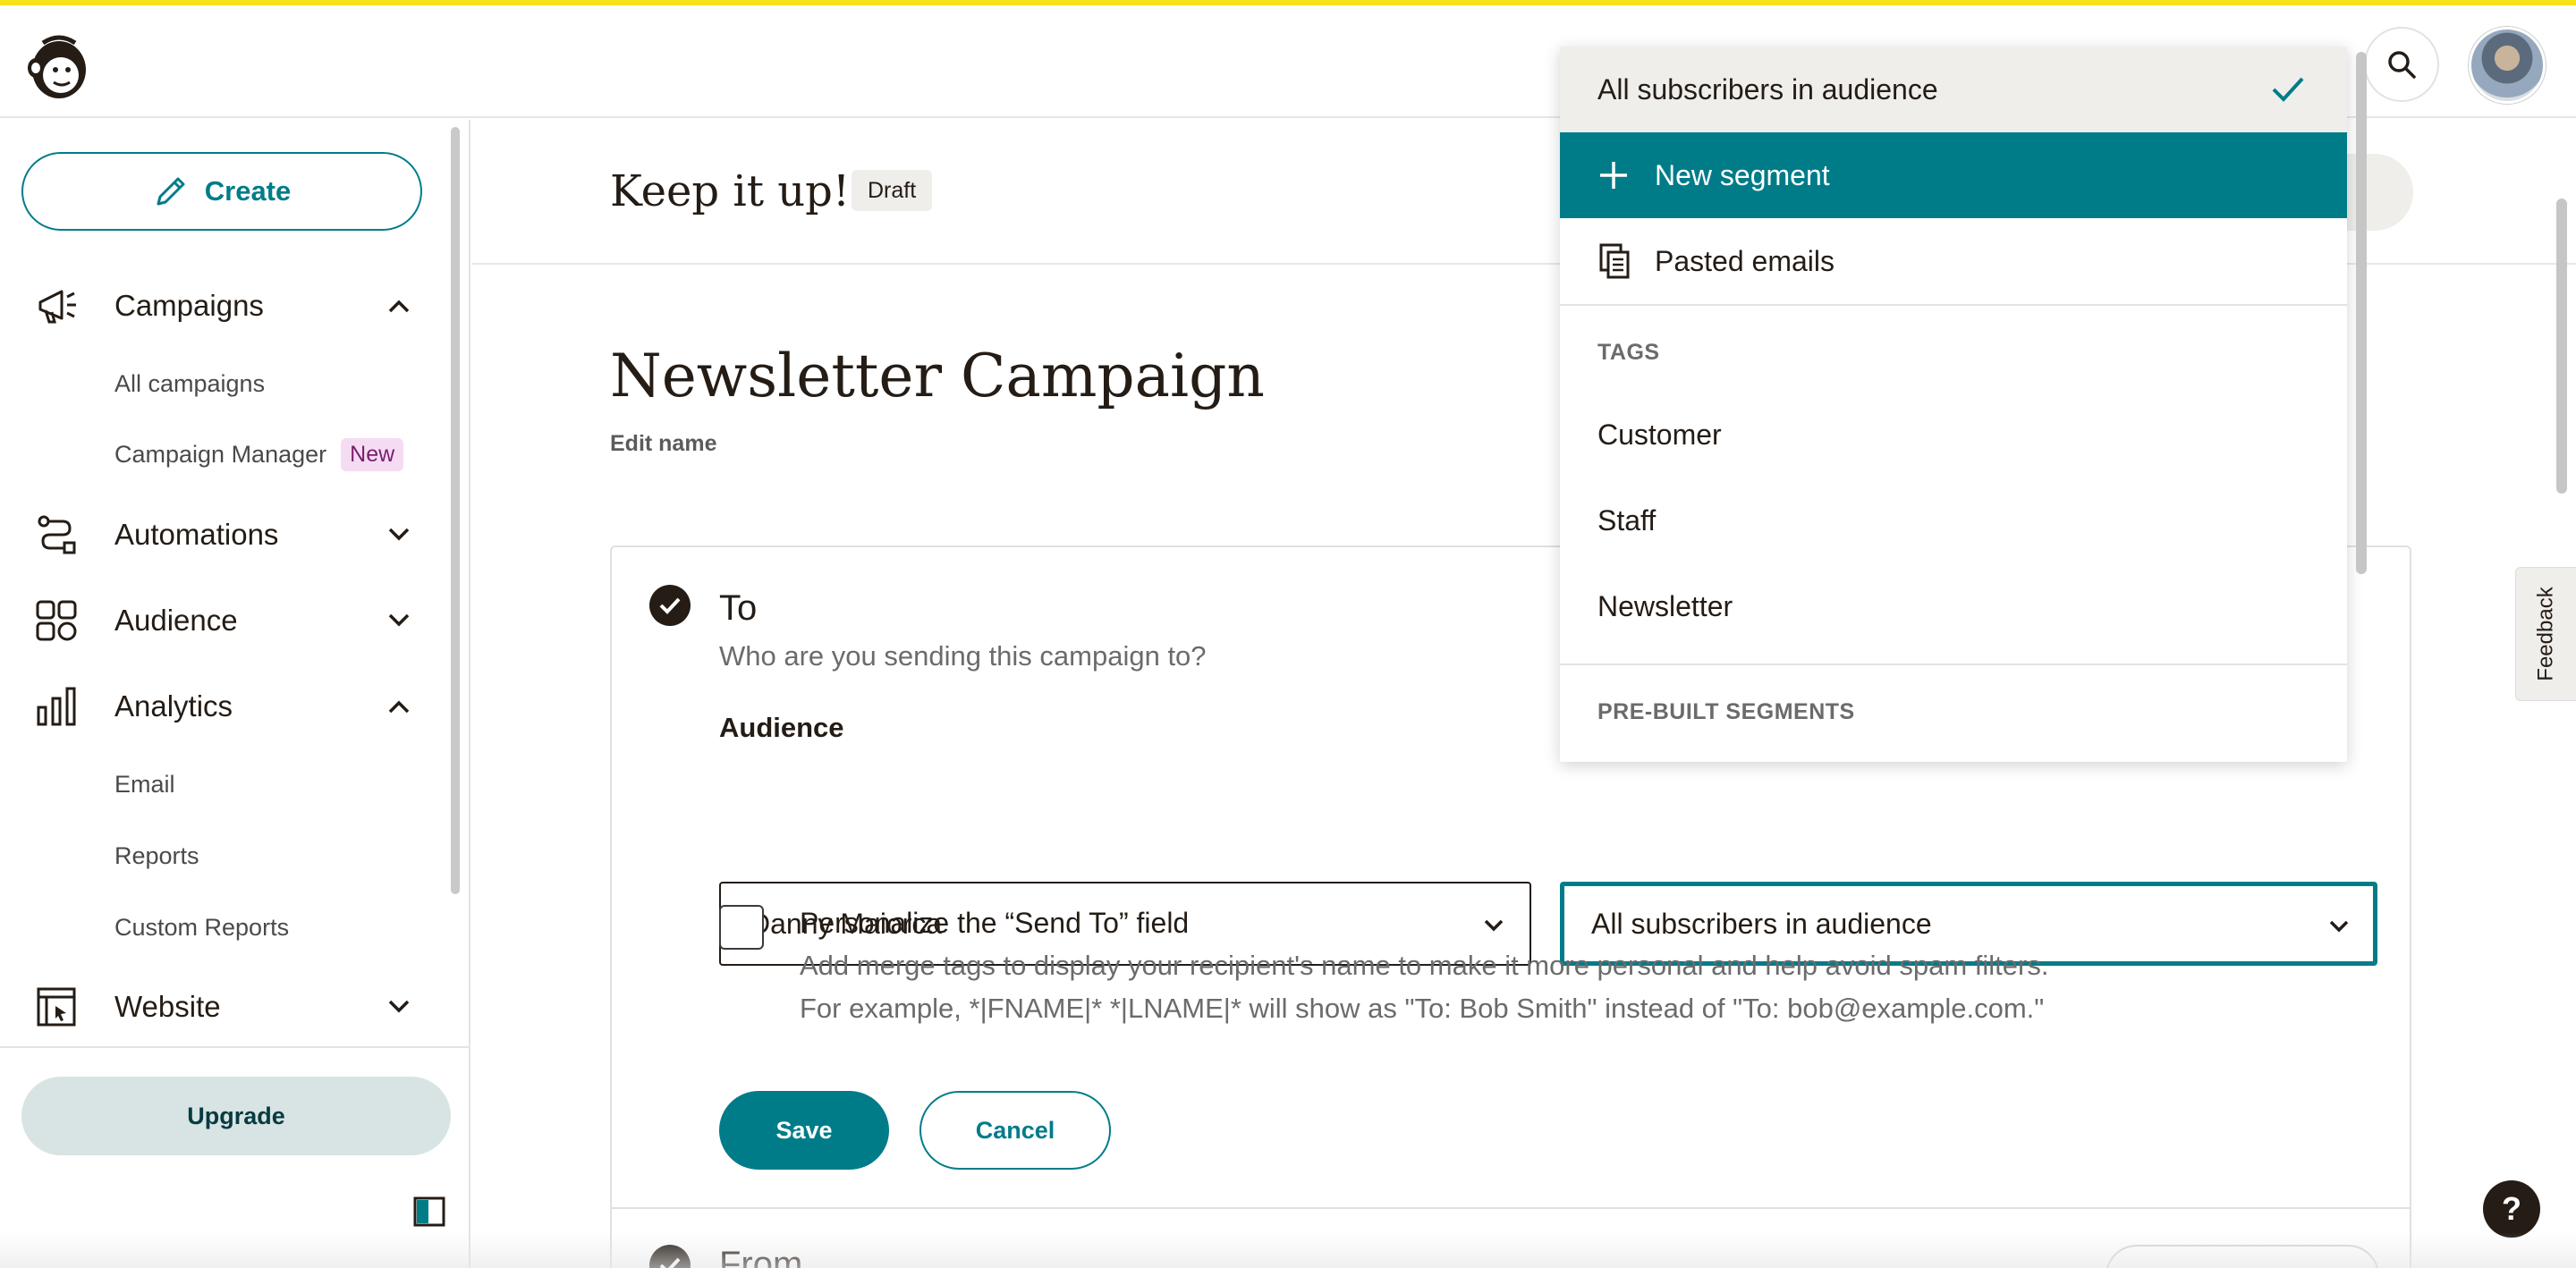  Describe the element at coordinates (1613, 175) in the screenshot. I see `plus-icon` at that location.